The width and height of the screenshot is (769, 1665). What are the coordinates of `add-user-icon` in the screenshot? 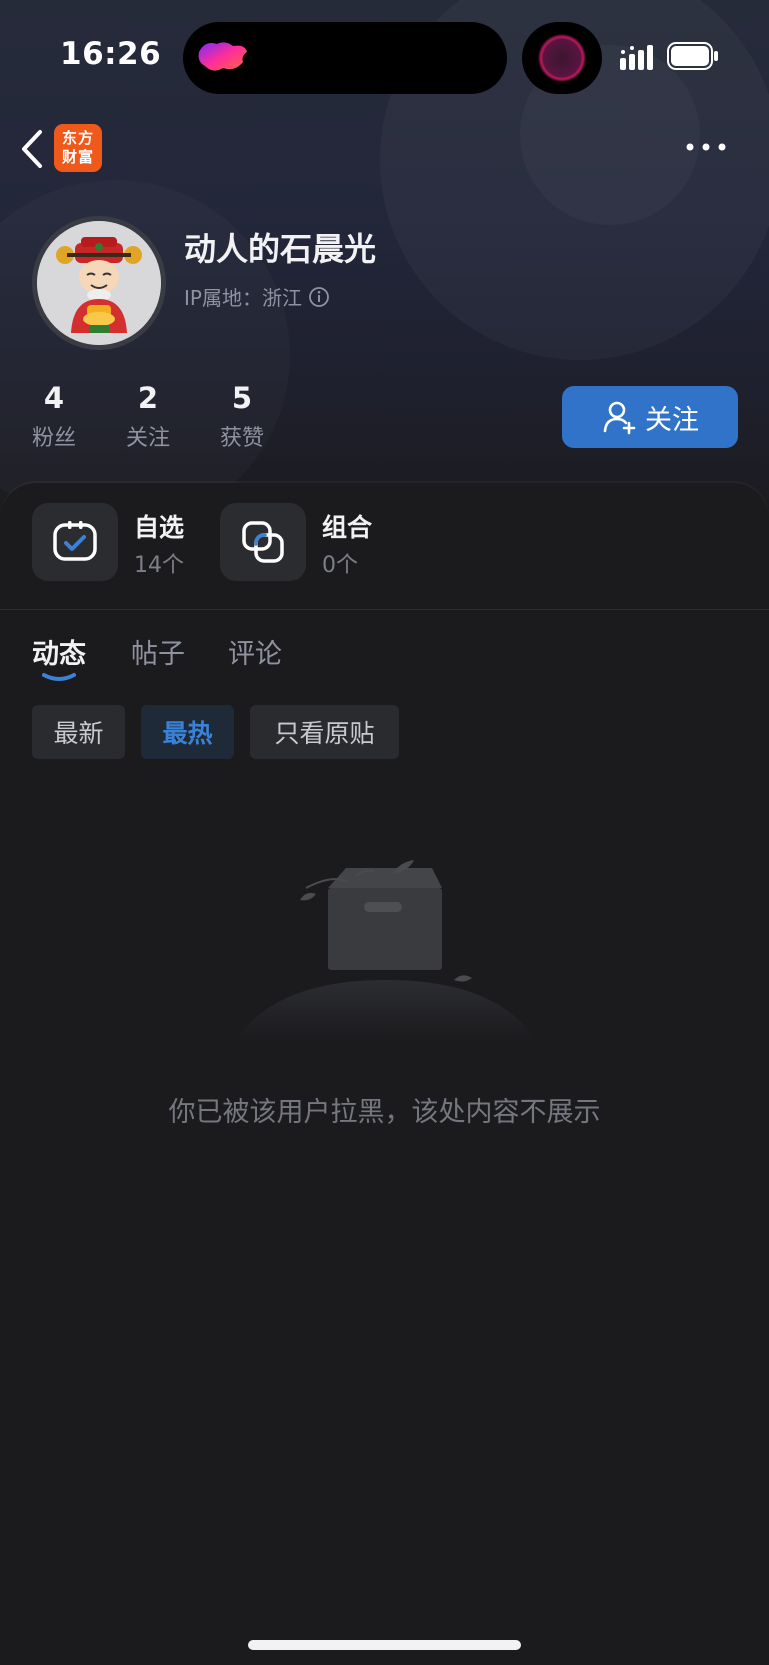 It's located at (619, 418).